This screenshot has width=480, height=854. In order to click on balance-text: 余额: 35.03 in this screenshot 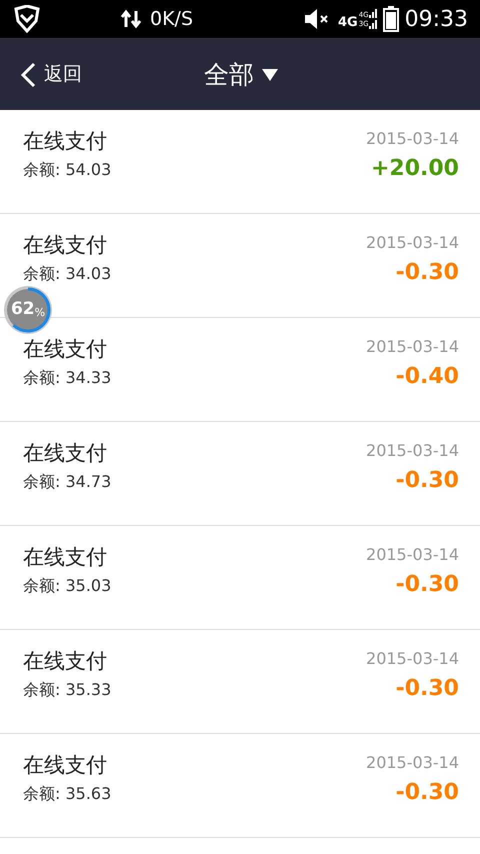, I will do `click(67, 586)`.